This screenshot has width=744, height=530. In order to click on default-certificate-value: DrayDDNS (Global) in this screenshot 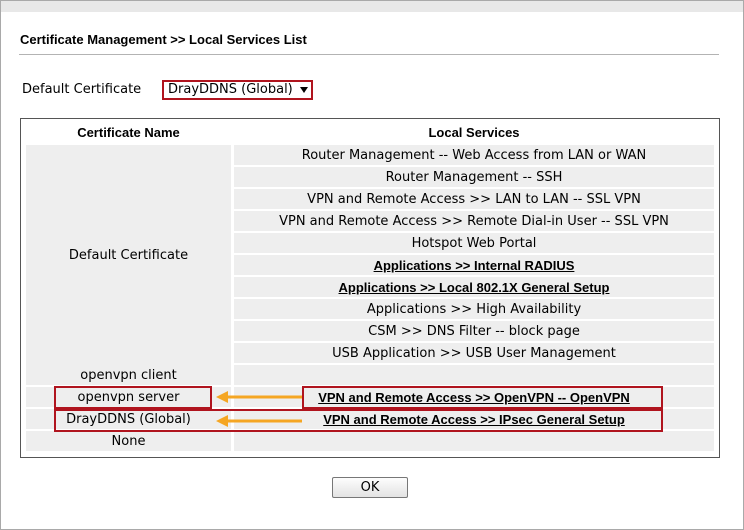, I will do `click(230, 89)`.